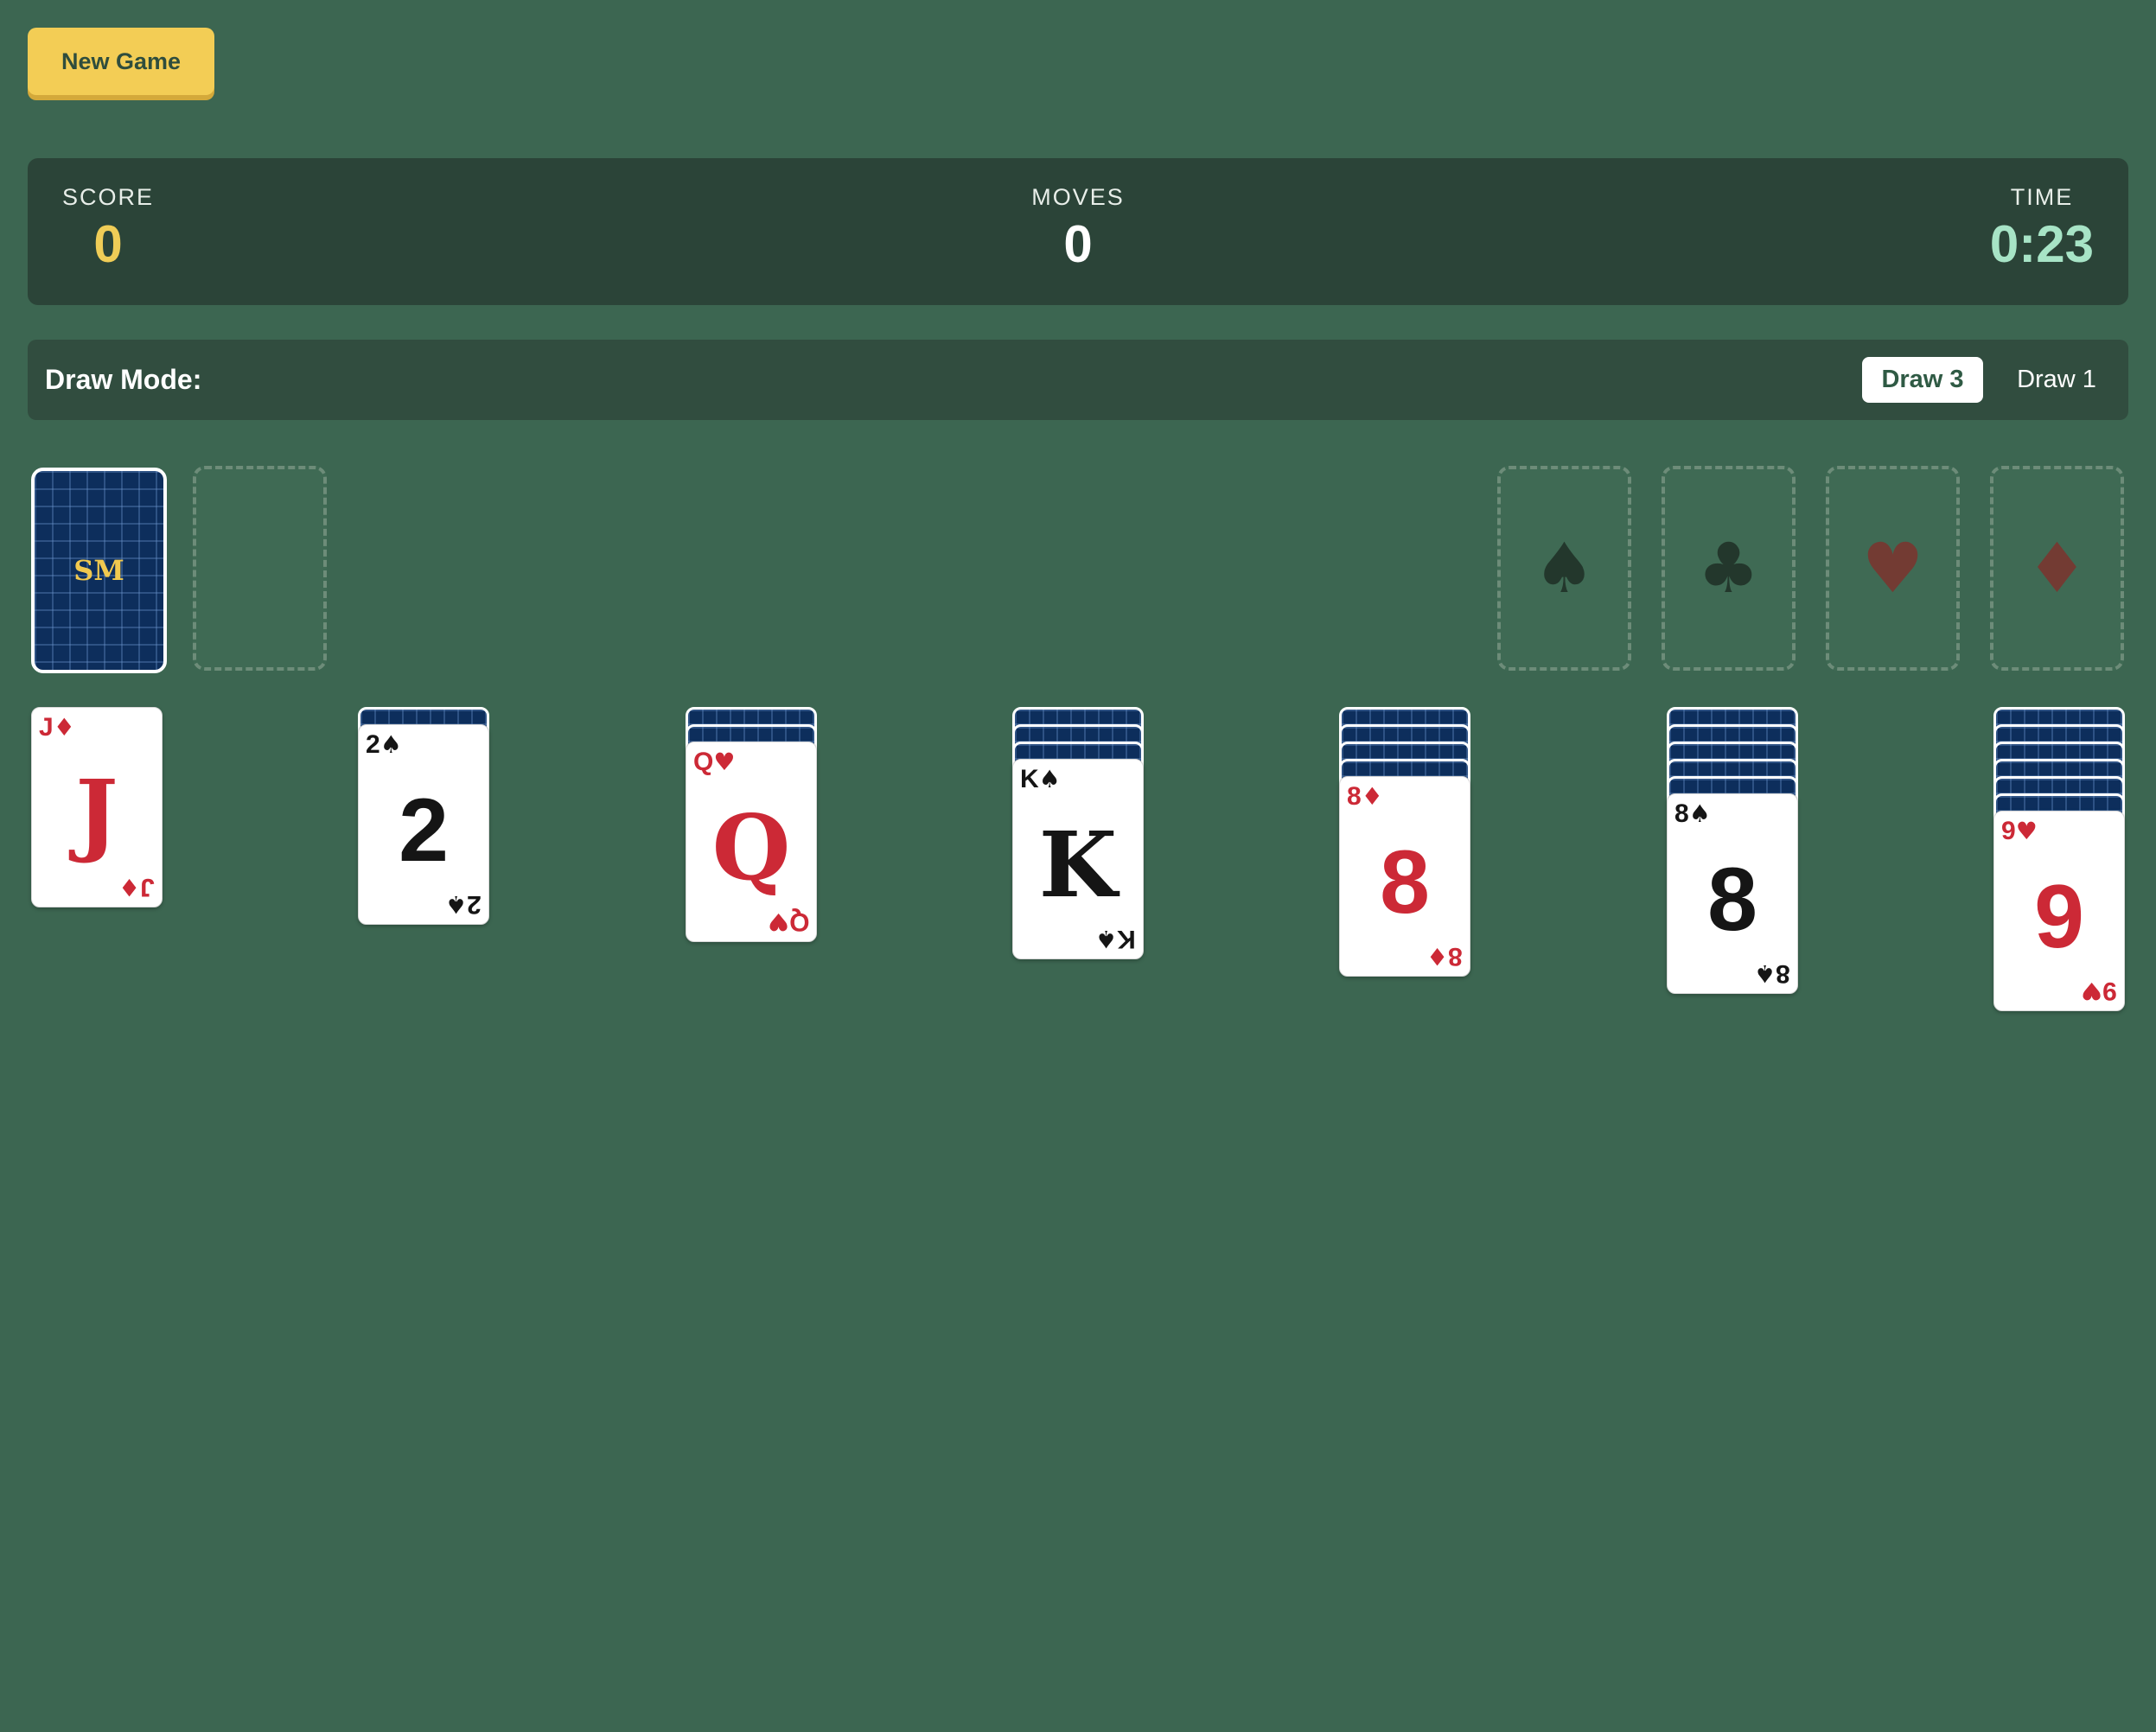 This screenshot has height=1732, width=2156. What do you see at coordinates (1078, 380) in the screenshot?
I see `draw-mode-bar: Draw Mode: Draw 3 Draw 1` at bounding box center [1078, 380].